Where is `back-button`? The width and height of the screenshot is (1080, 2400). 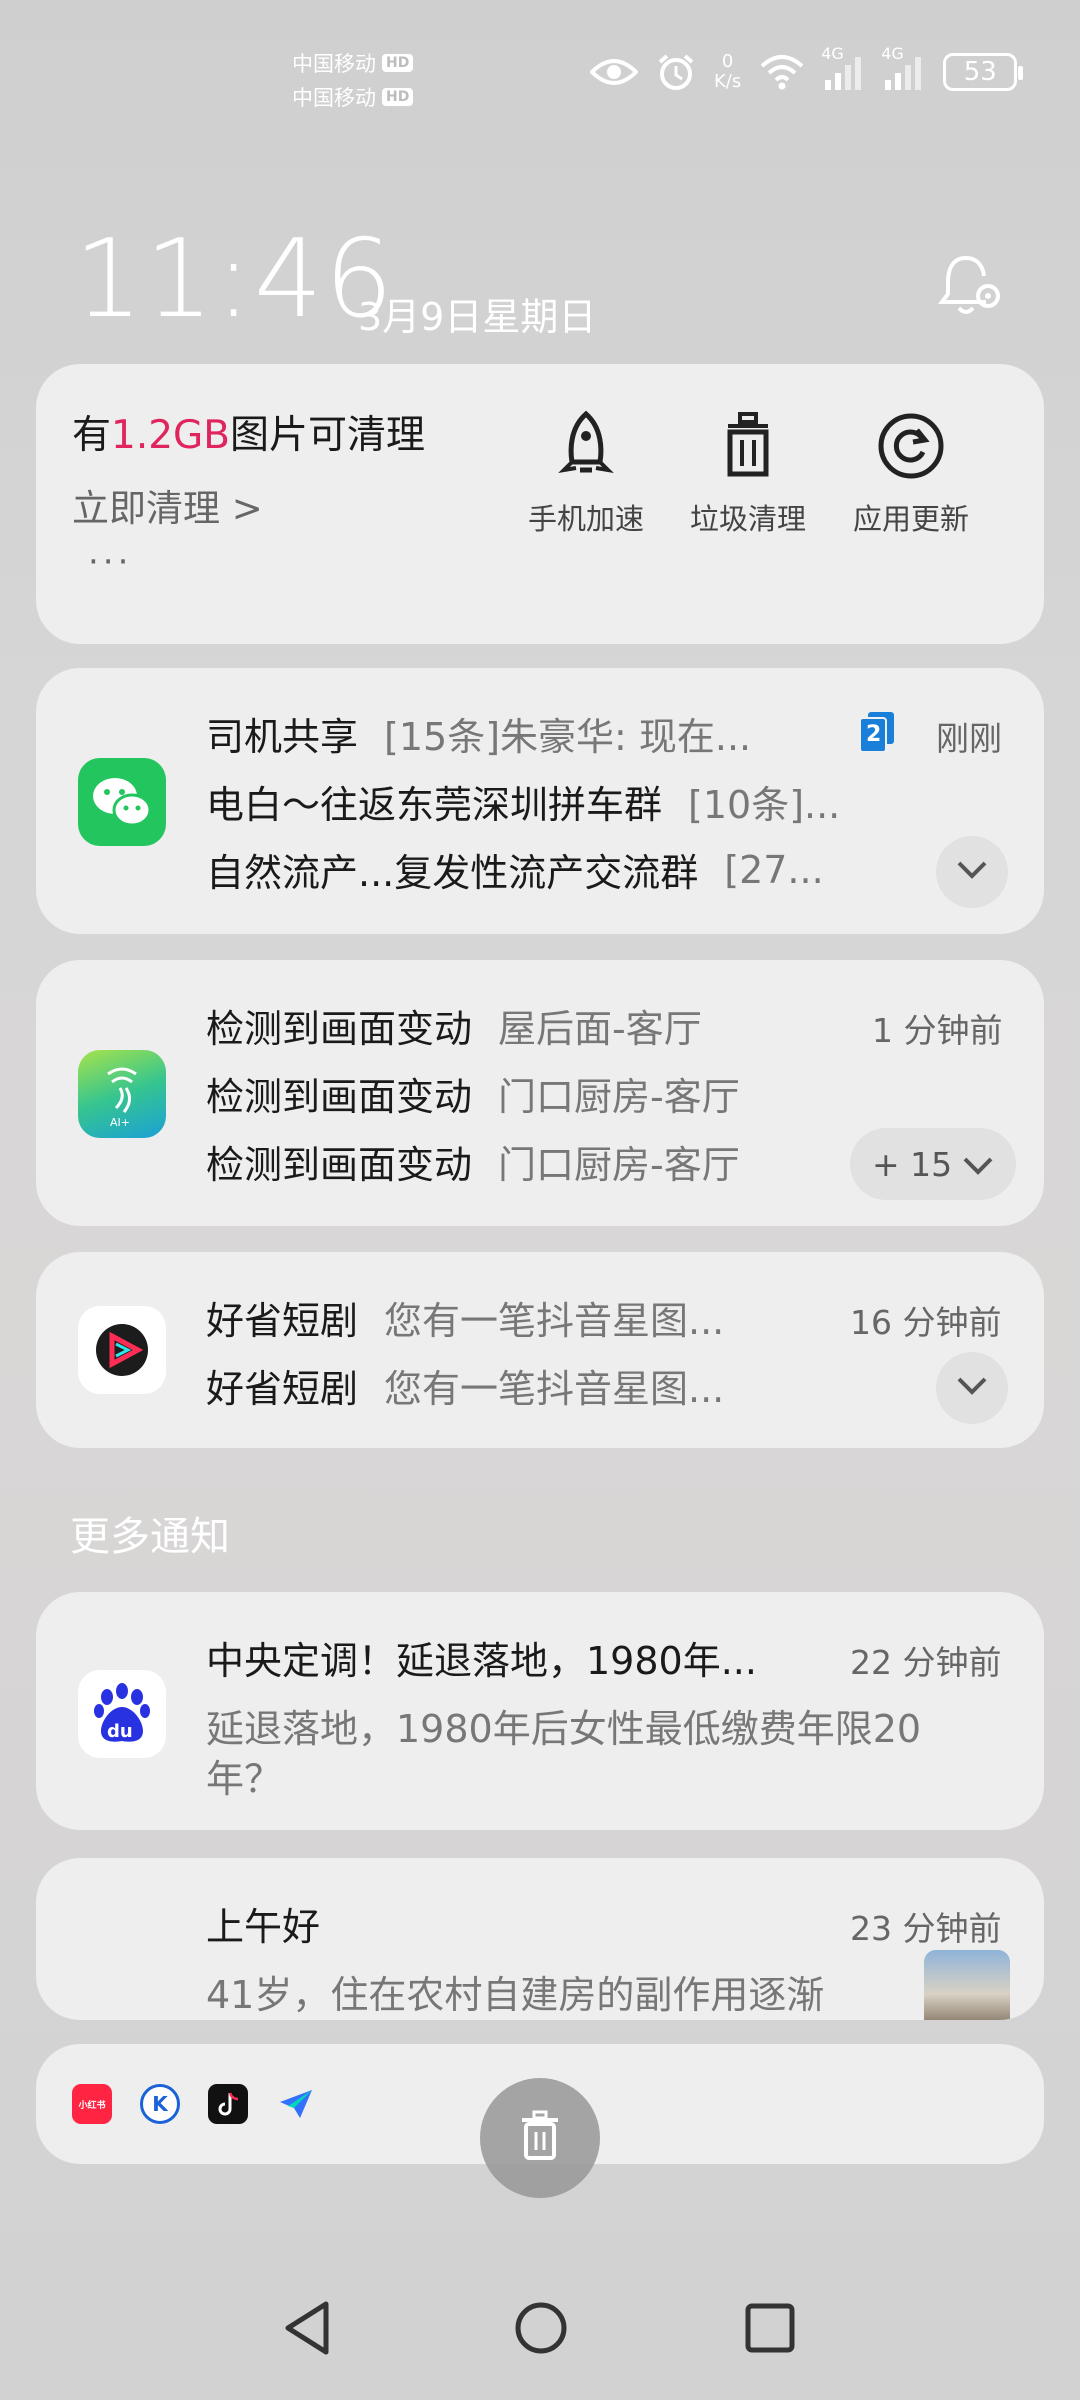
back-button is located at coordinates (307, 2330).